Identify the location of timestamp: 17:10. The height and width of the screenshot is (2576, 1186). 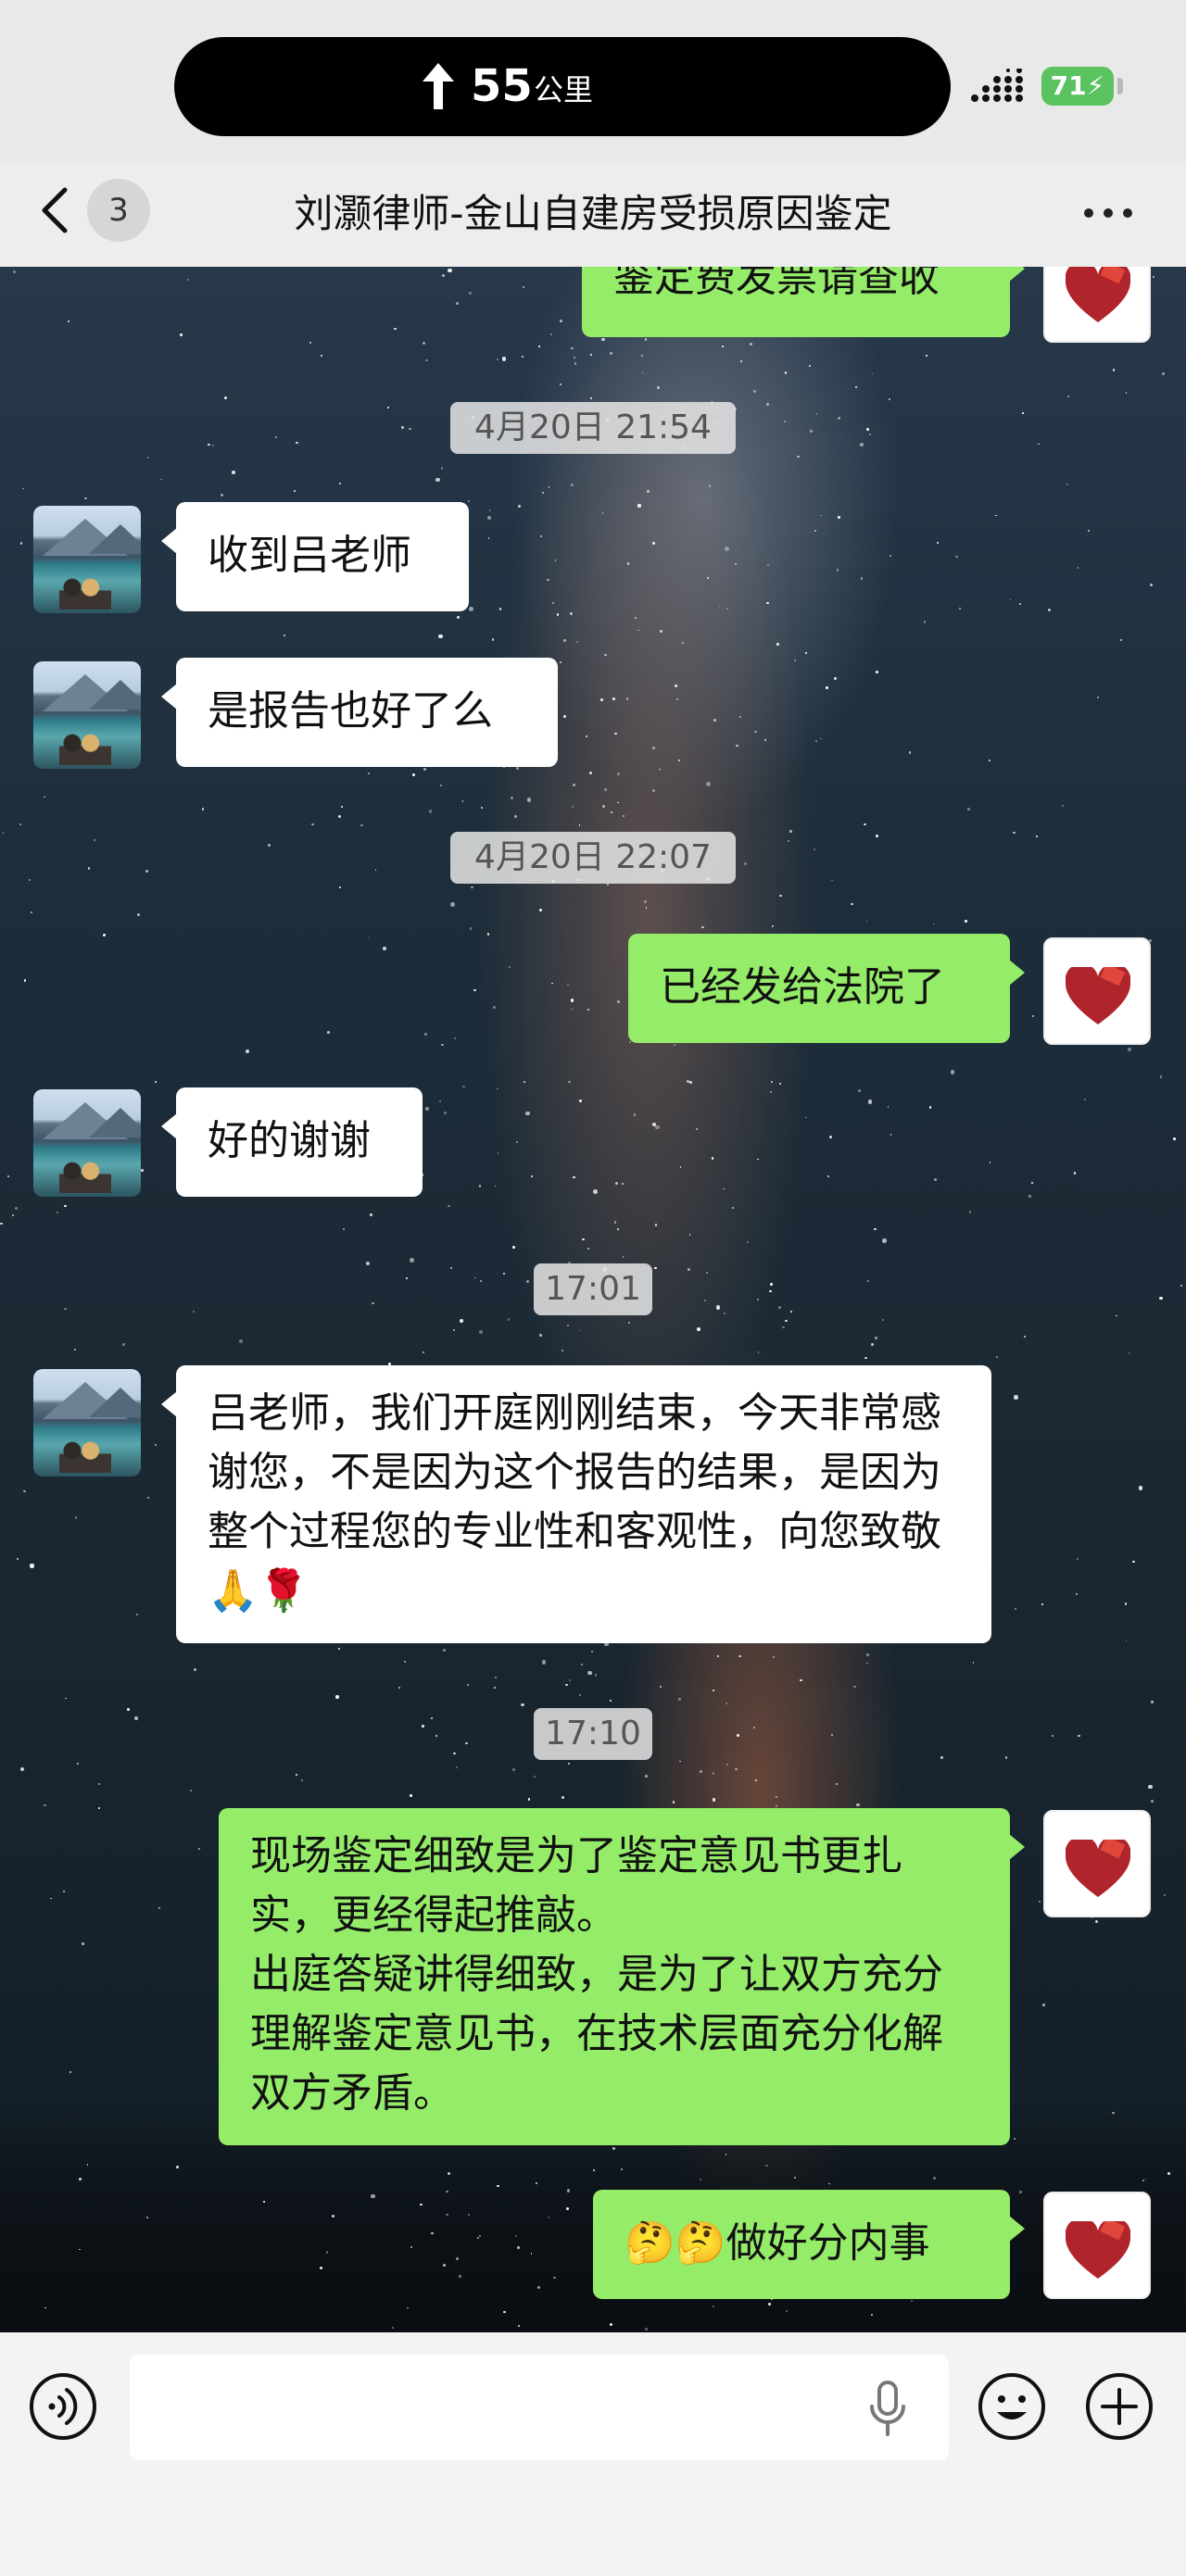
(593, 1734).